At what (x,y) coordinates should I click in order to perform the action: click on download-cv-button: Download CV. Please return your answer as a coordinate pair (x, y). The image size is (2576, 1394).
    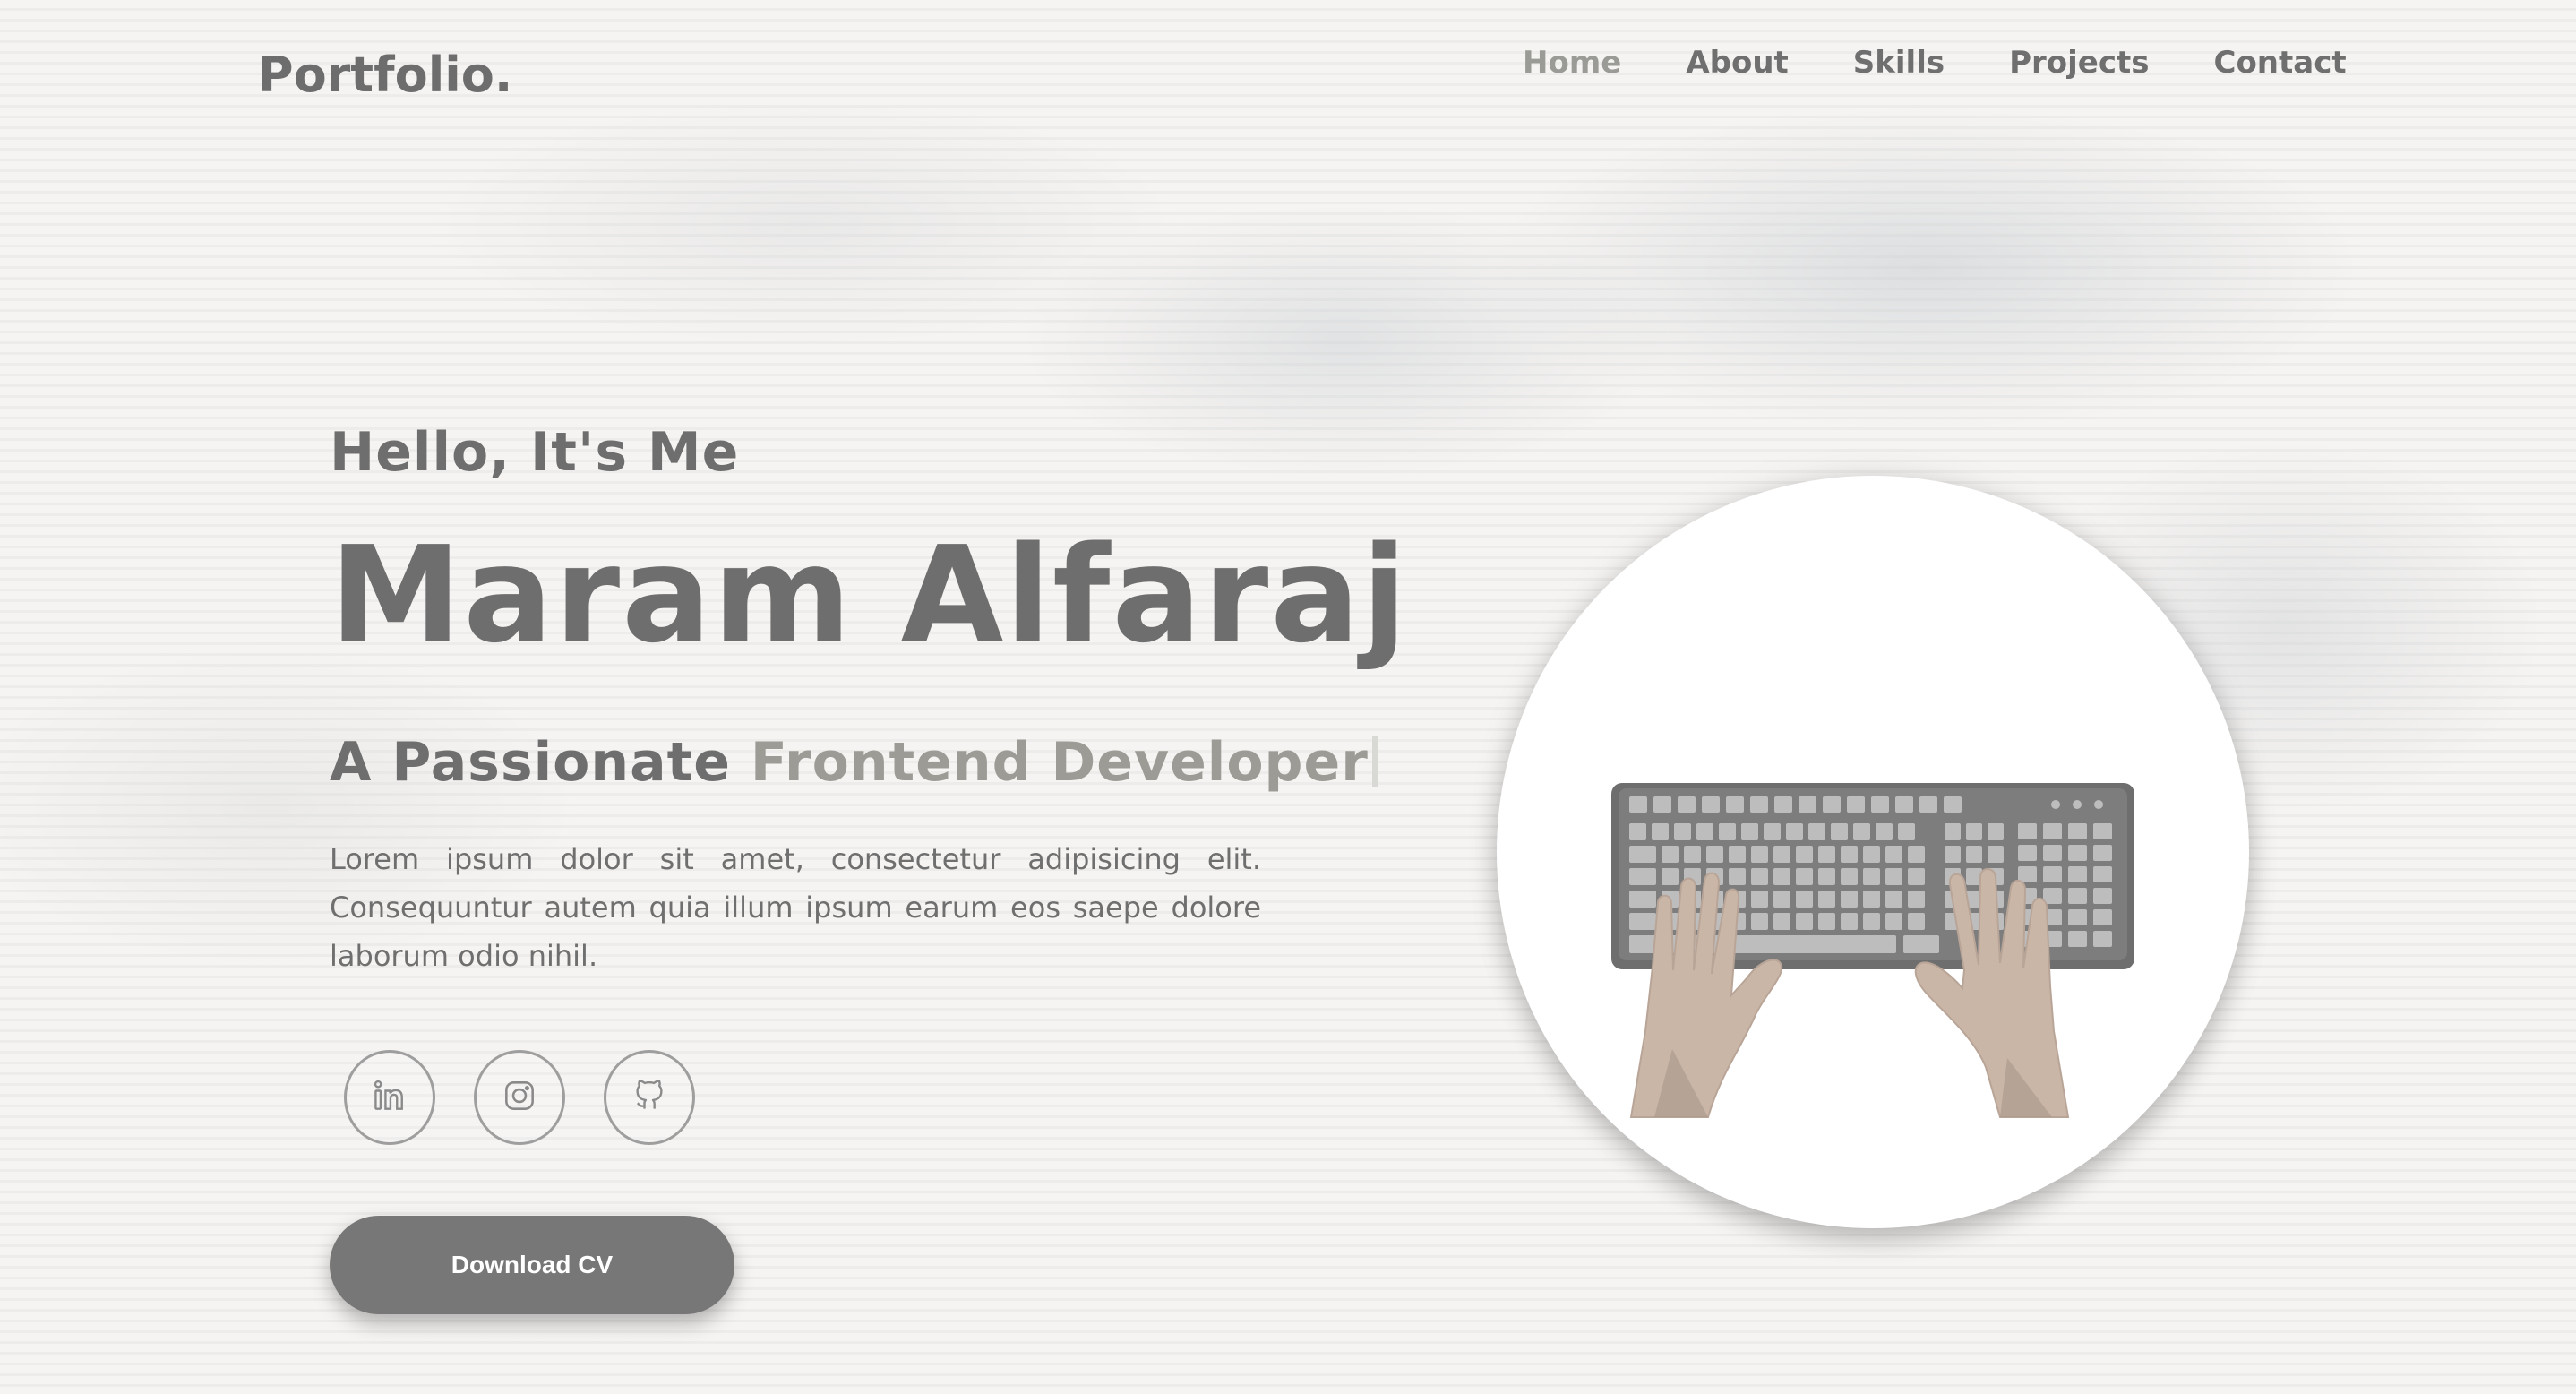
    Looking at the image, I should click on (532, 1265).